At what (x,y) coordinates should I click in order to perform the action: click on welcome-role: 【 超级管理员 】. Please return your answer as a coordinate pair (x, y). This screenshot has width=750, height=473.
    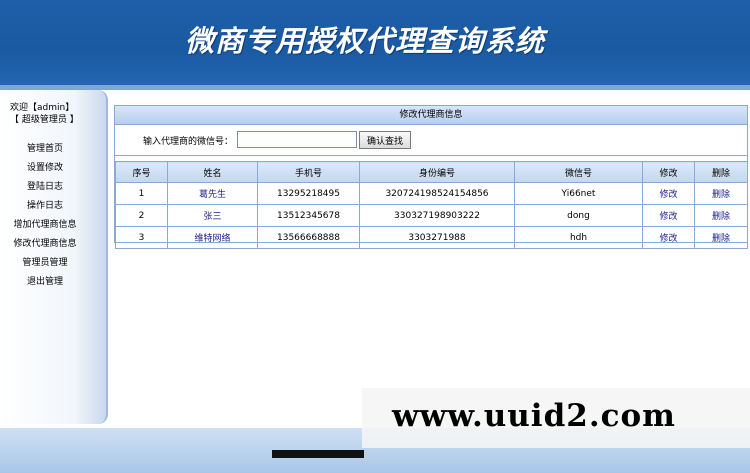
    Looking at the image, I should click on (44, 120).